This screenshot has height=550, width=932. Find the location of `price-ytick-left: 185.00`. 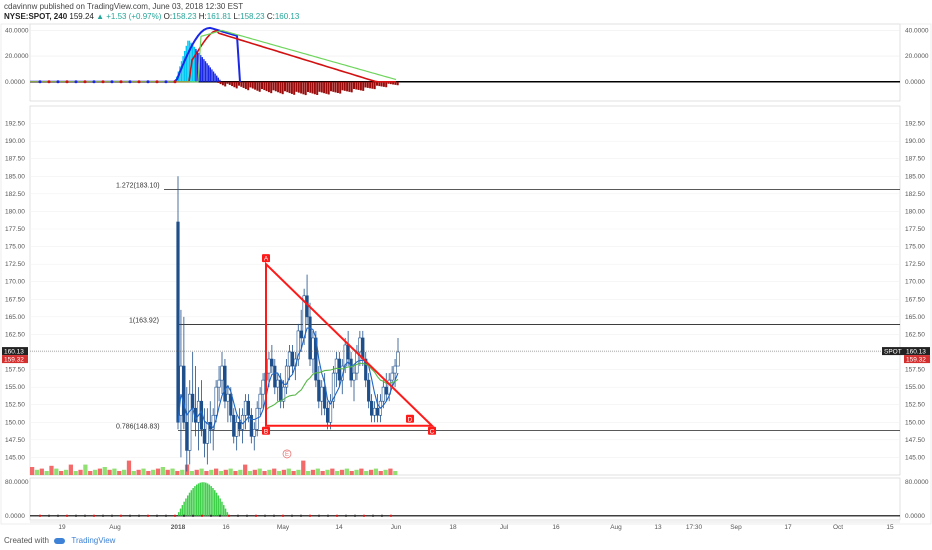

price-ytick-left: 185.00 is located at coordinates (15, 176).